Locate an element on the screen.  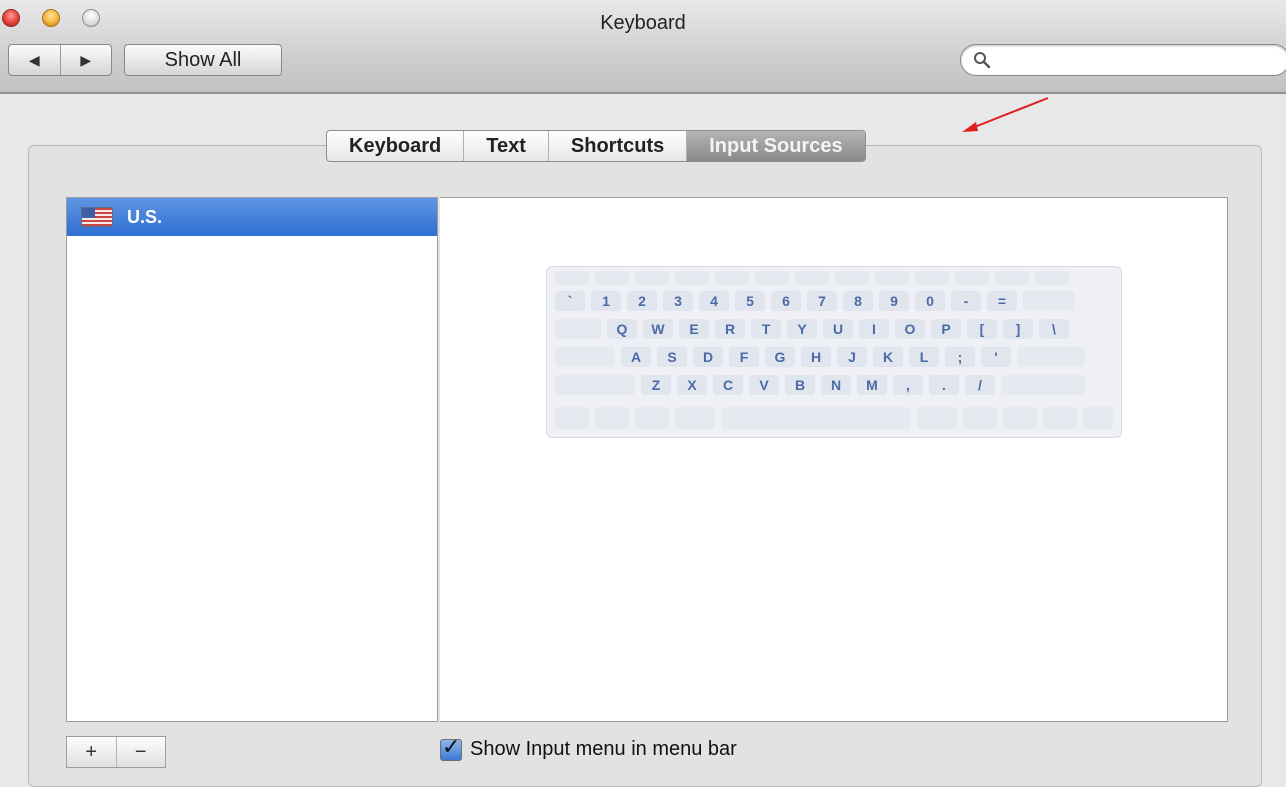
key: M is located at coordinates (872, 385).